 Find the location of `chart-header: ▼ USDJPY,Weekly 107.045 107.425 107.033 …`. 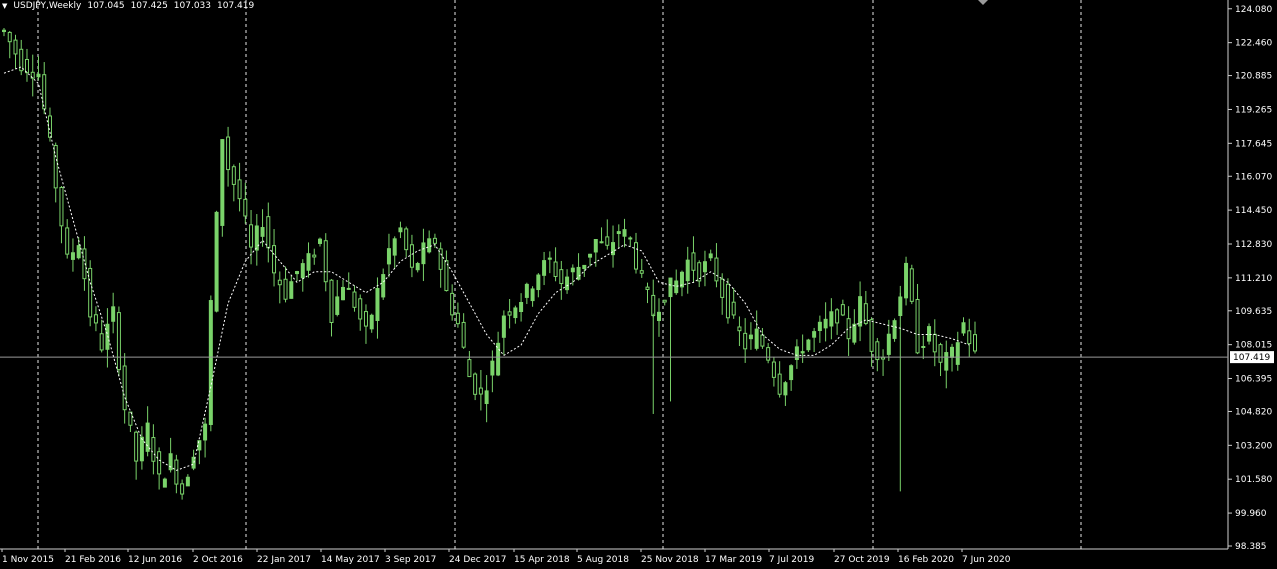

chart-header: ▼ USDJPY,Weekly 107.045 107.425 107.033 … is located at coordinates (128, 6).